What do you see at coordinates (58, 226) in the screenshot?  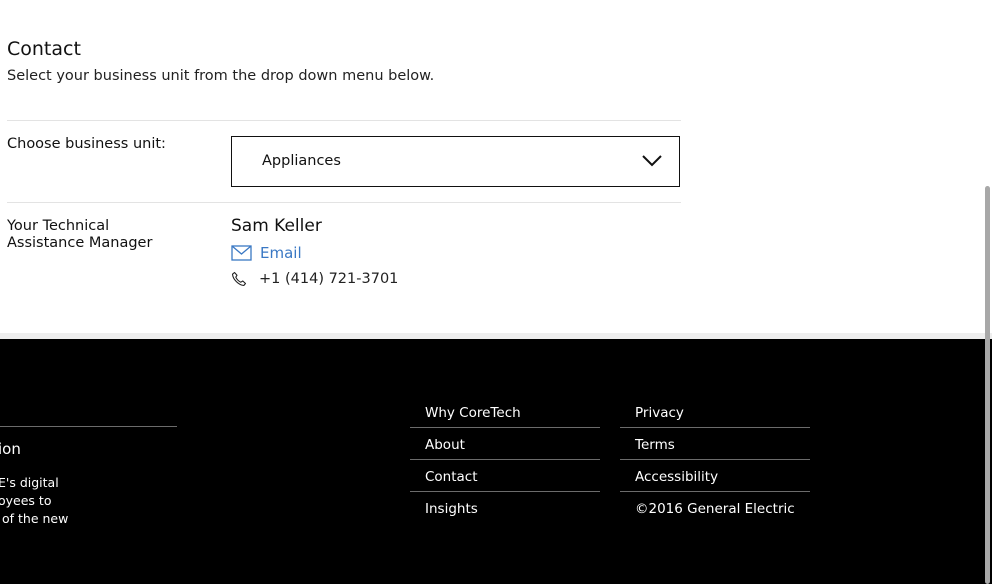 I see `manager-label-line1: Your Technical` at bounding box center [58, 226].